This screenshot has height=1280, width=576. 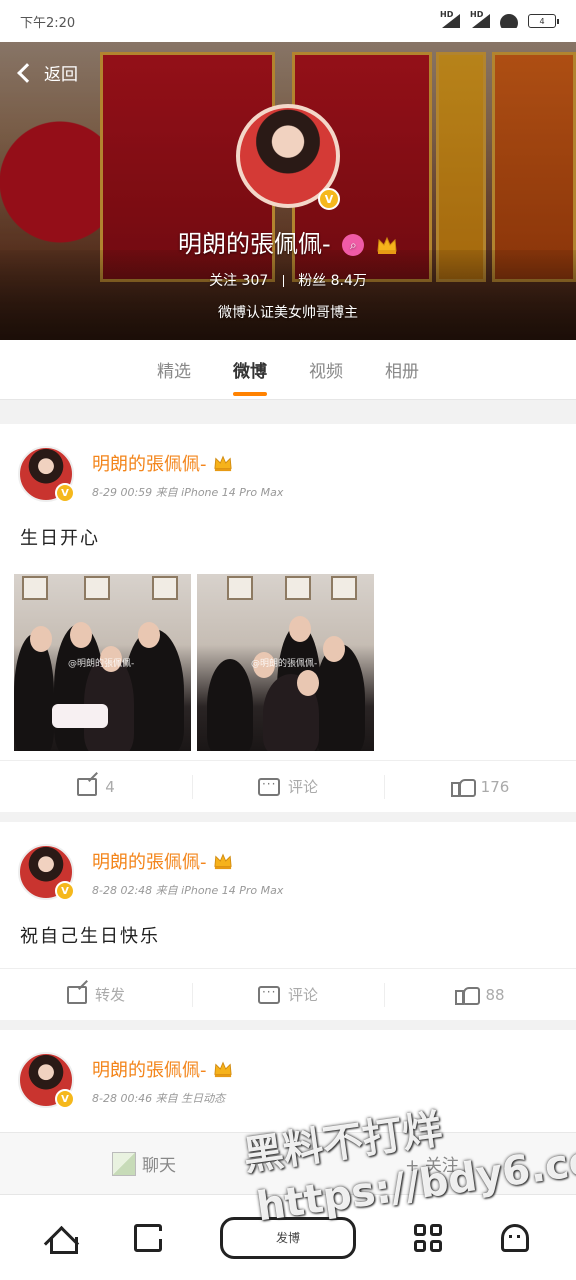 What do you see at coordinates (509, 21) in the screenshot?
I see `wifi-icon` at bounding box center [509, 21].